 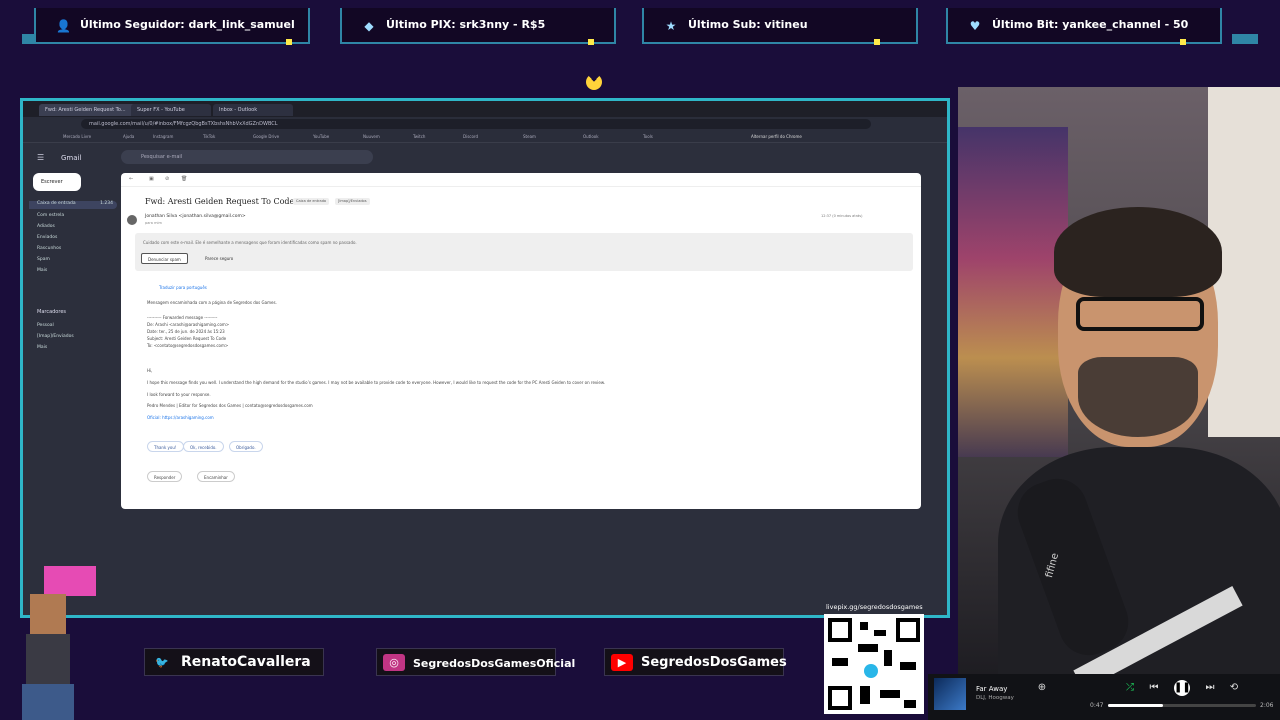 I want to click on qr-code, so click(x=874, y=664).